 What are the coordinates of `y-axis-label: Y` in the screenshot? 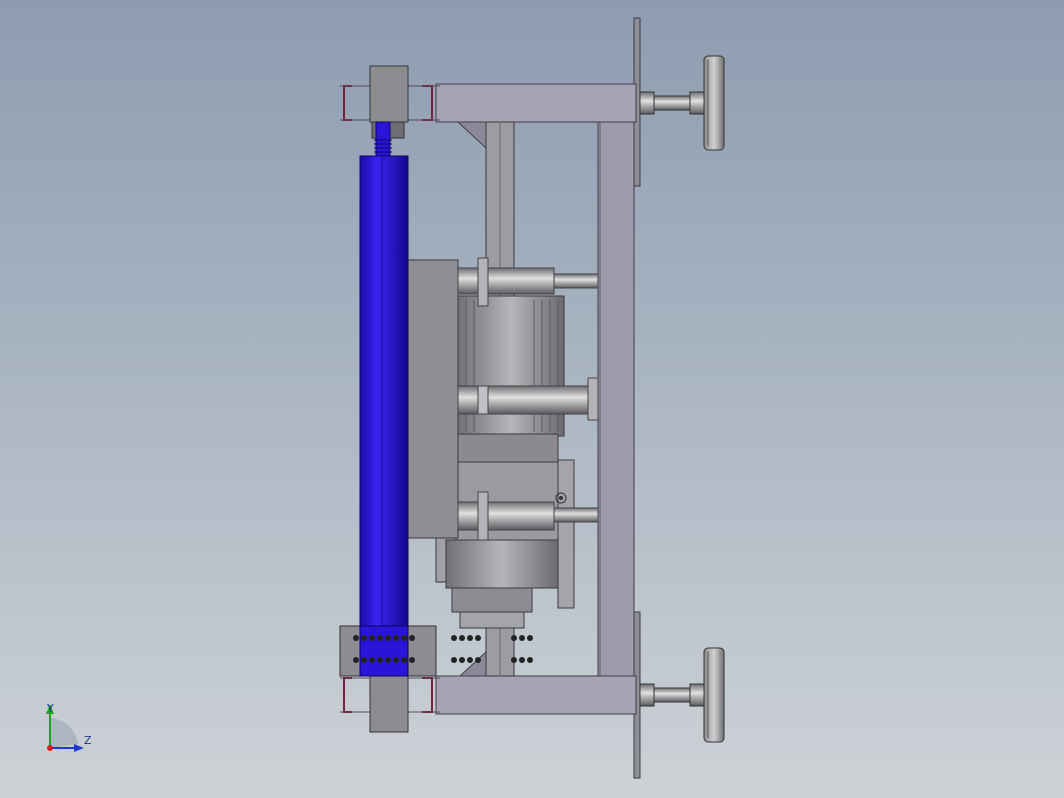 It's located at (50, 708).